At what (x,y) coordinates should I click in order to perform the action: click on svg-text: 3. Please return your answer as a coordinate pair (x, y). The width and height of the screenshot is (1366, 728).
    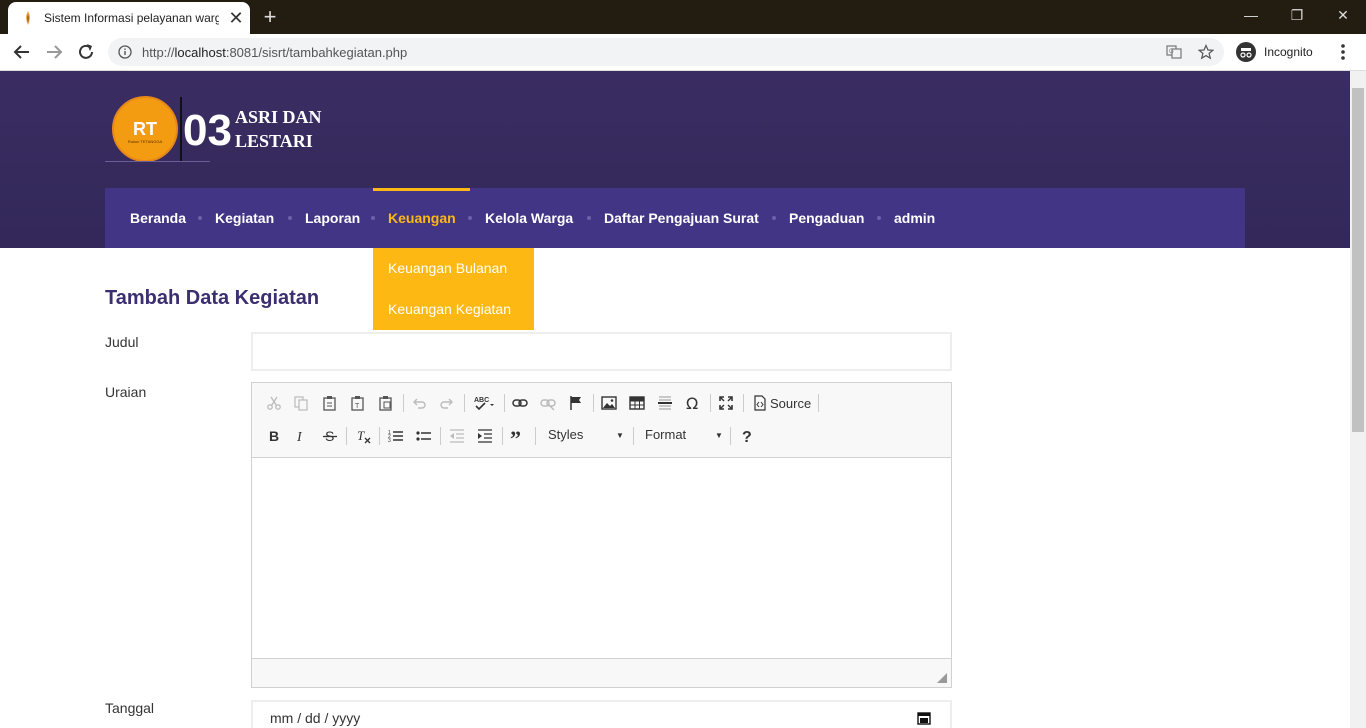
    Looking at the image, I should click on (389, 441).